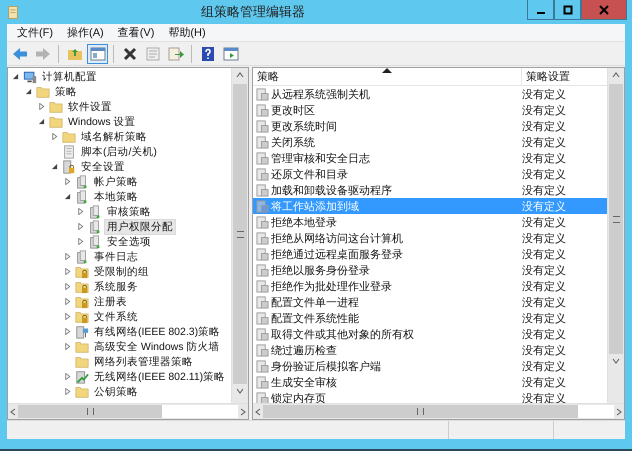 The width and height of the screenshot is (632, 451). I want to click on tree-item: 网络列表管理器策略, so click(143, 362).